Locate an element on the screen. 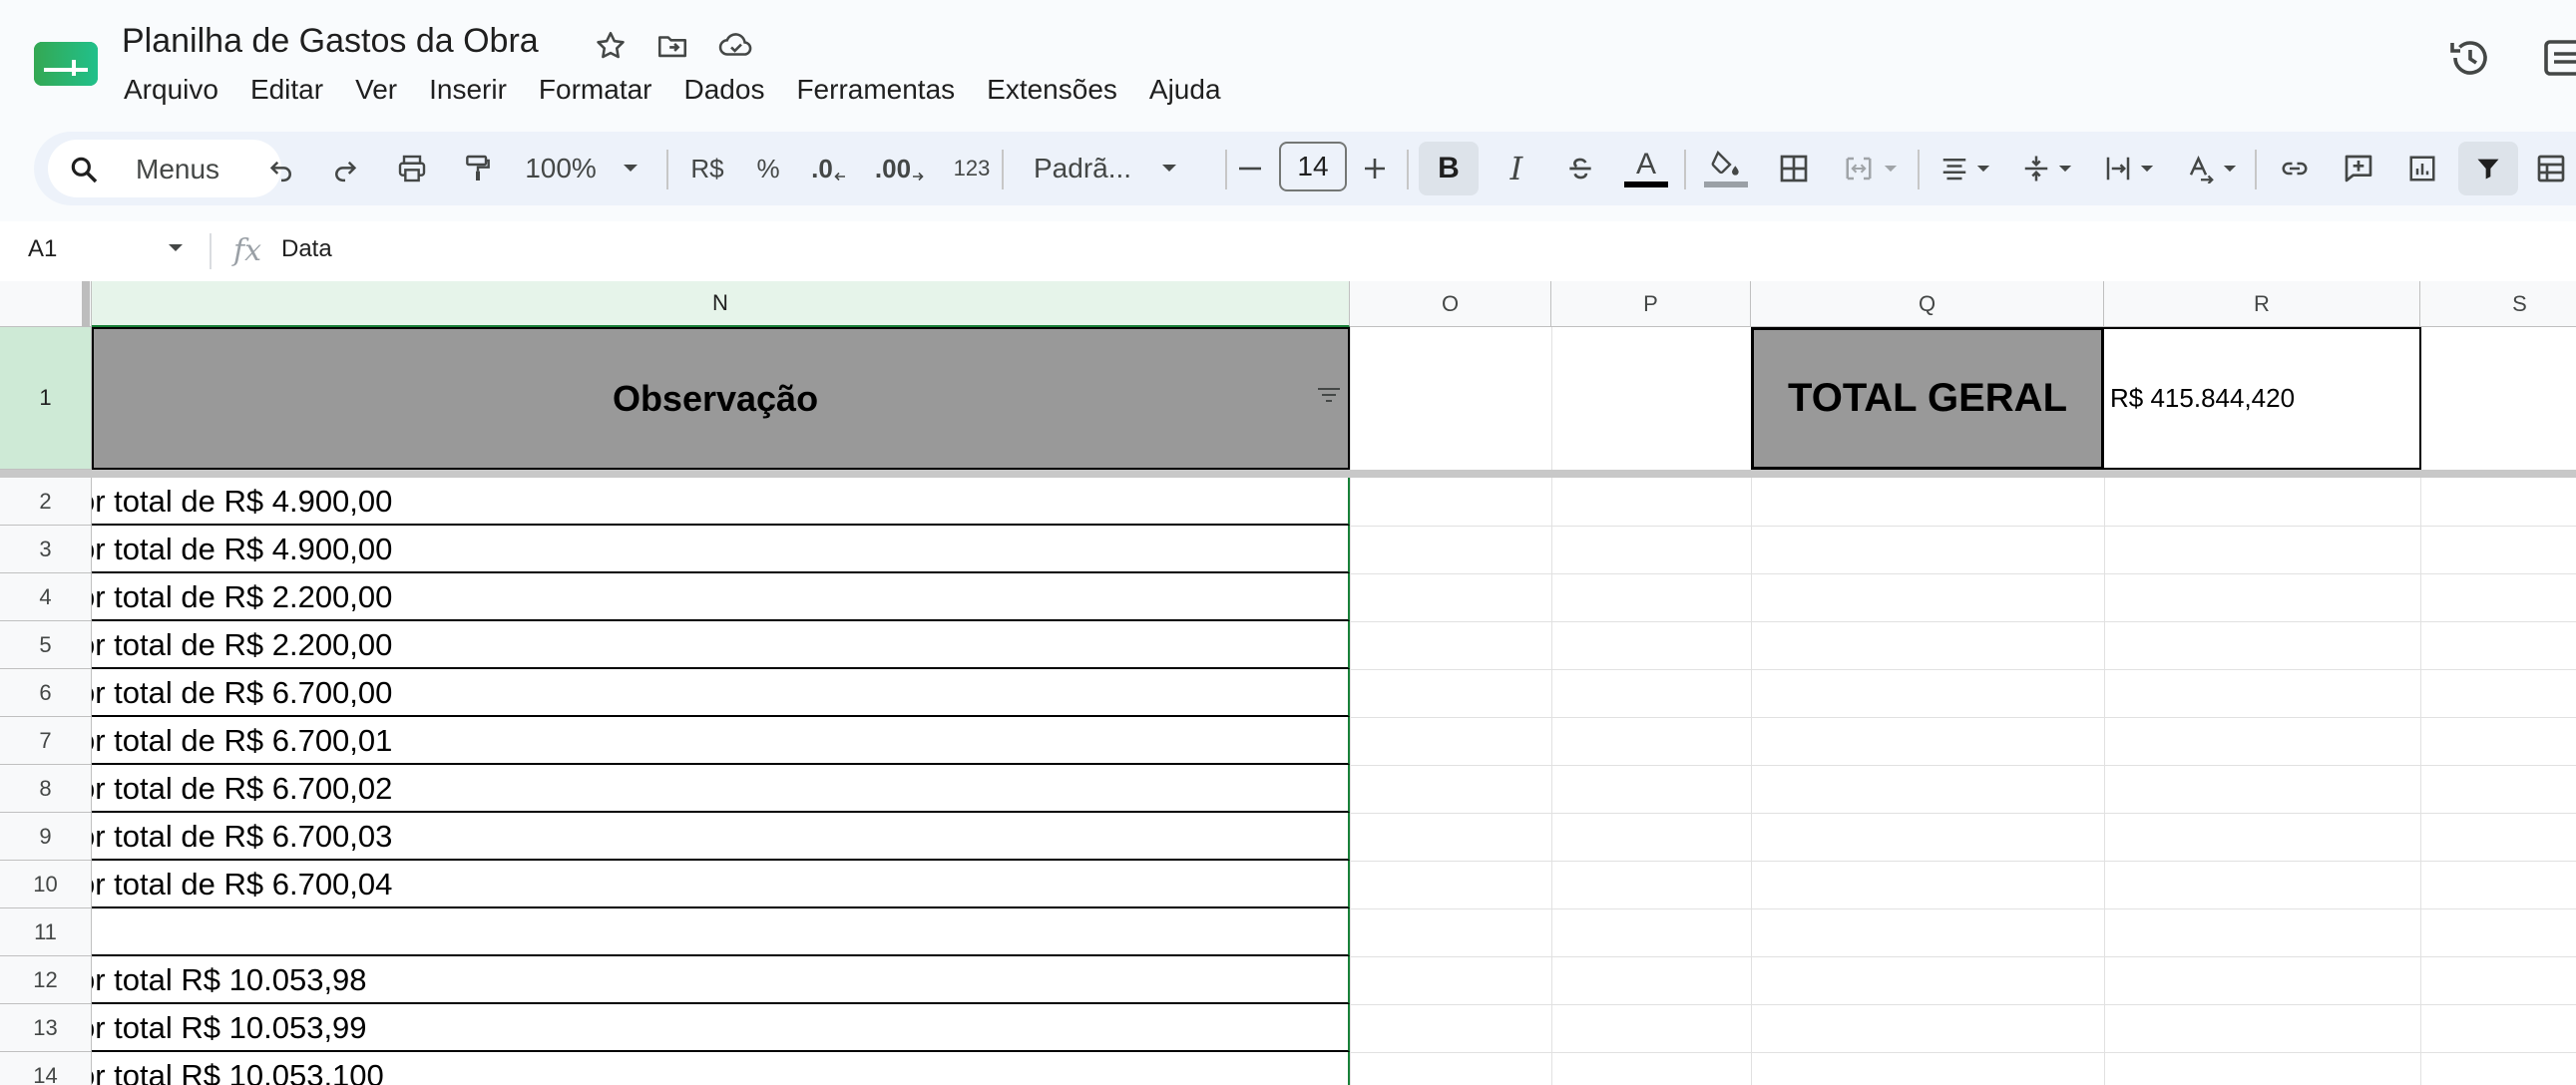  column-header-r: R is located at coordinates (2262, 304).